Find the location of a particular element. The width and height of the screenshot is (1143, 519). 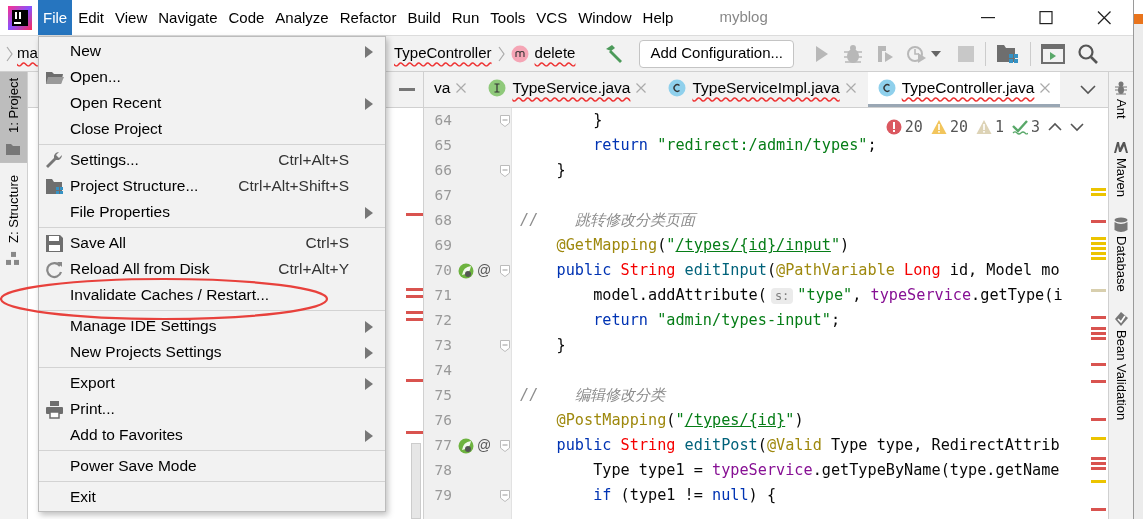

typo-icon is located at coordinates (1019, 127).